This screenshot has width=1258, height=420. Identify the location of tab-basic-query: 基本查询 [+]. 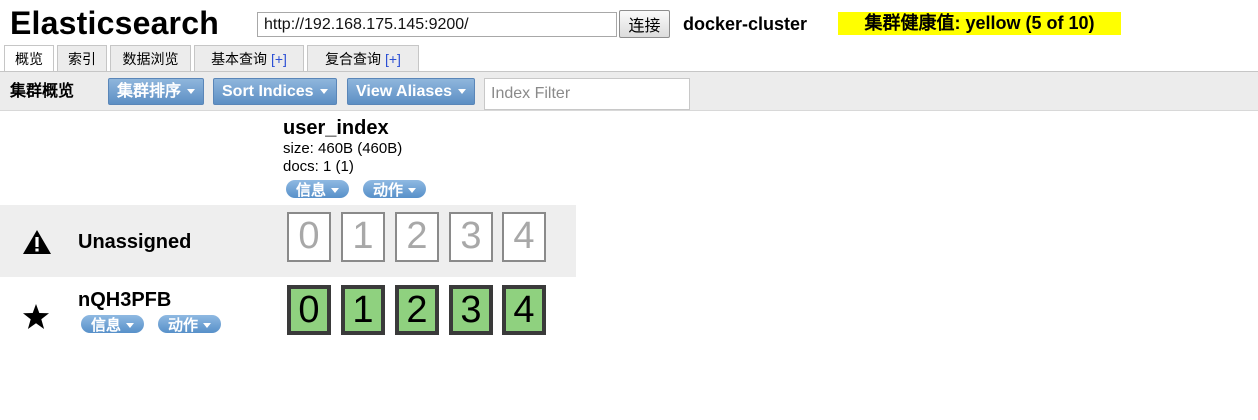
(249, 58).